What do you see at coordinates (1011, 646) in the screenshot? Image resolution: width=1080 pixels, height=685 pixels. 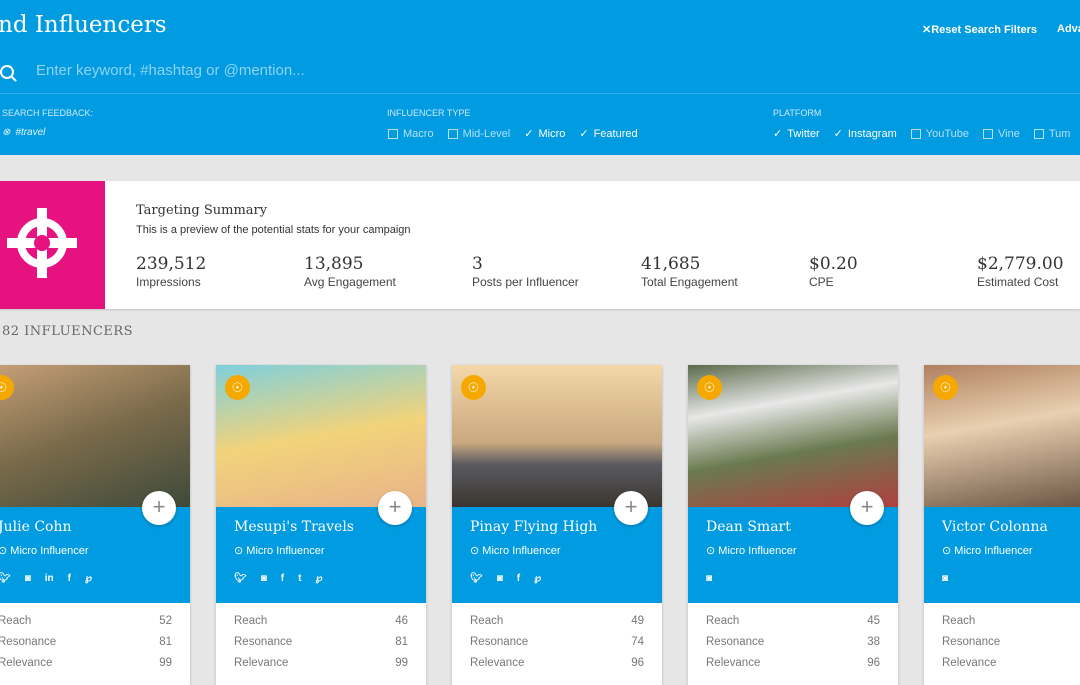 I see `metrics: Reach Resonance Relevance` at bounding box center [1011, 646].